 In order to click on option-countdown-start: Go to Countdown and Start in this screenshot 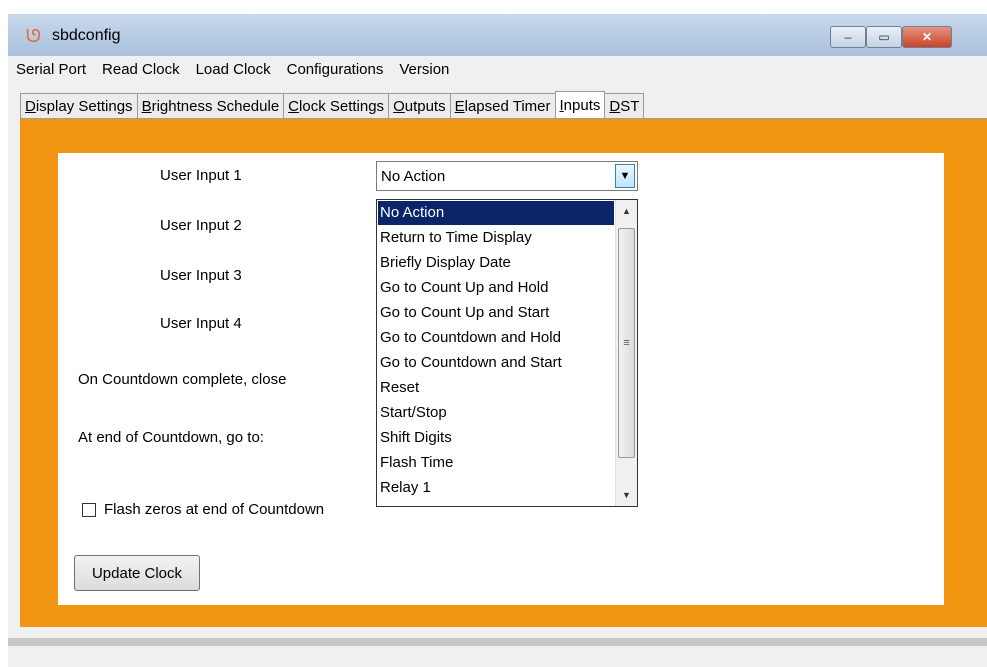, I will do `click(496, 363)`.